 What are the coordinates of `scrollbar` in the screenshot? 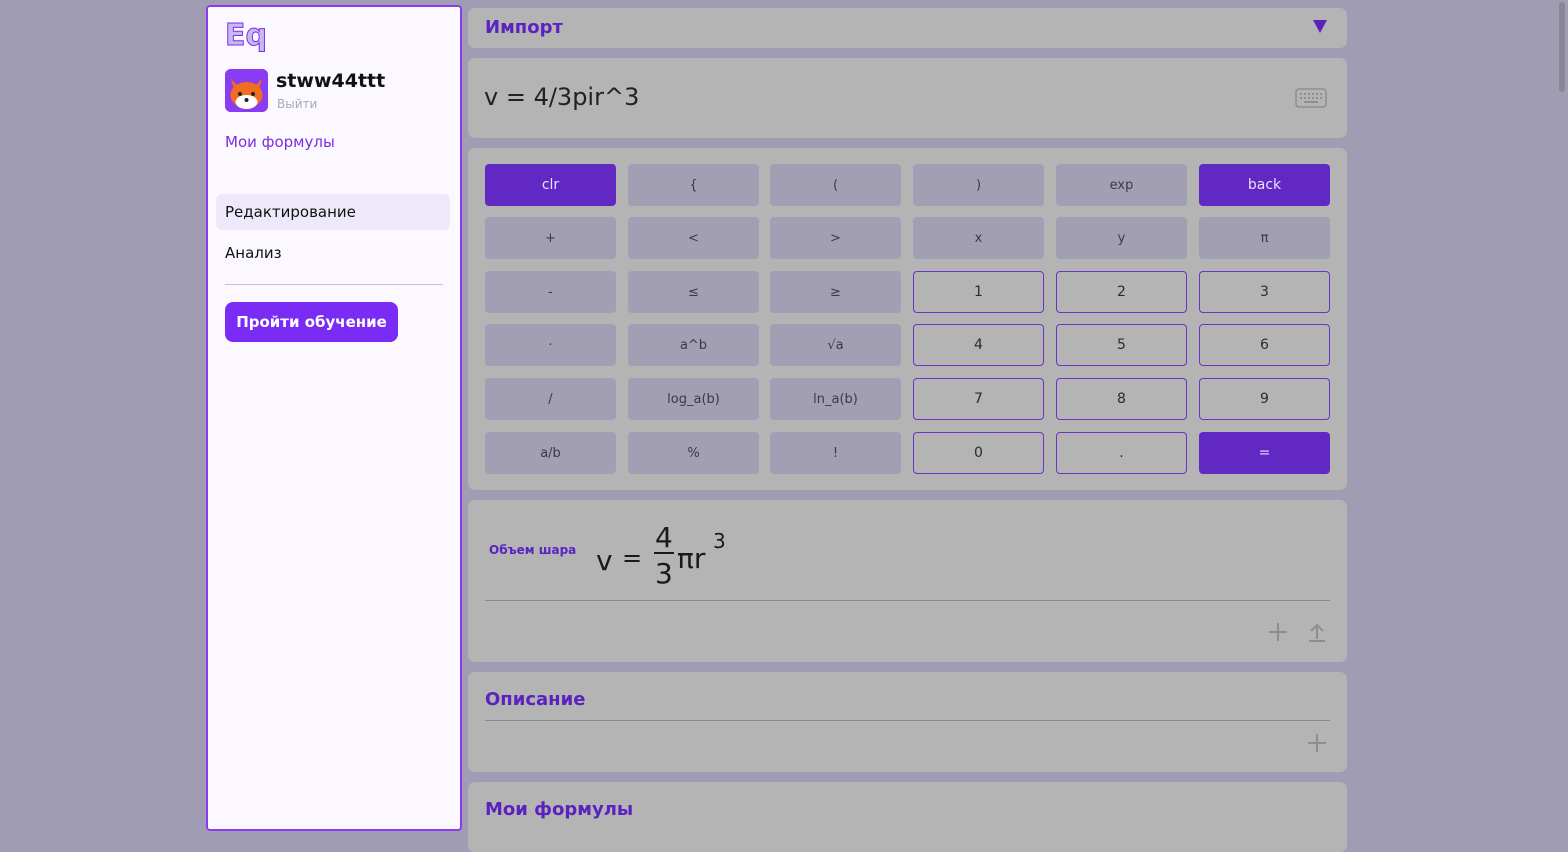 It's located at (1562, 418).